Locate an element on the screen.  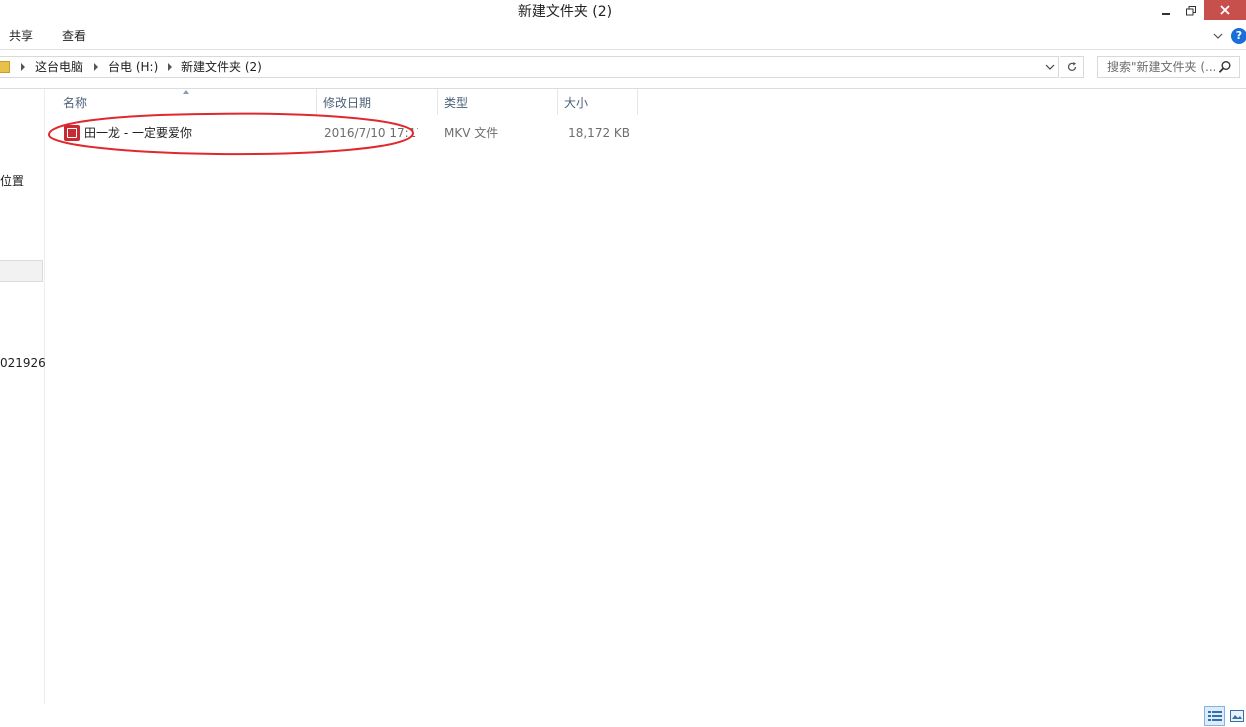
details-view-button is located at coordinates (1214, 716).